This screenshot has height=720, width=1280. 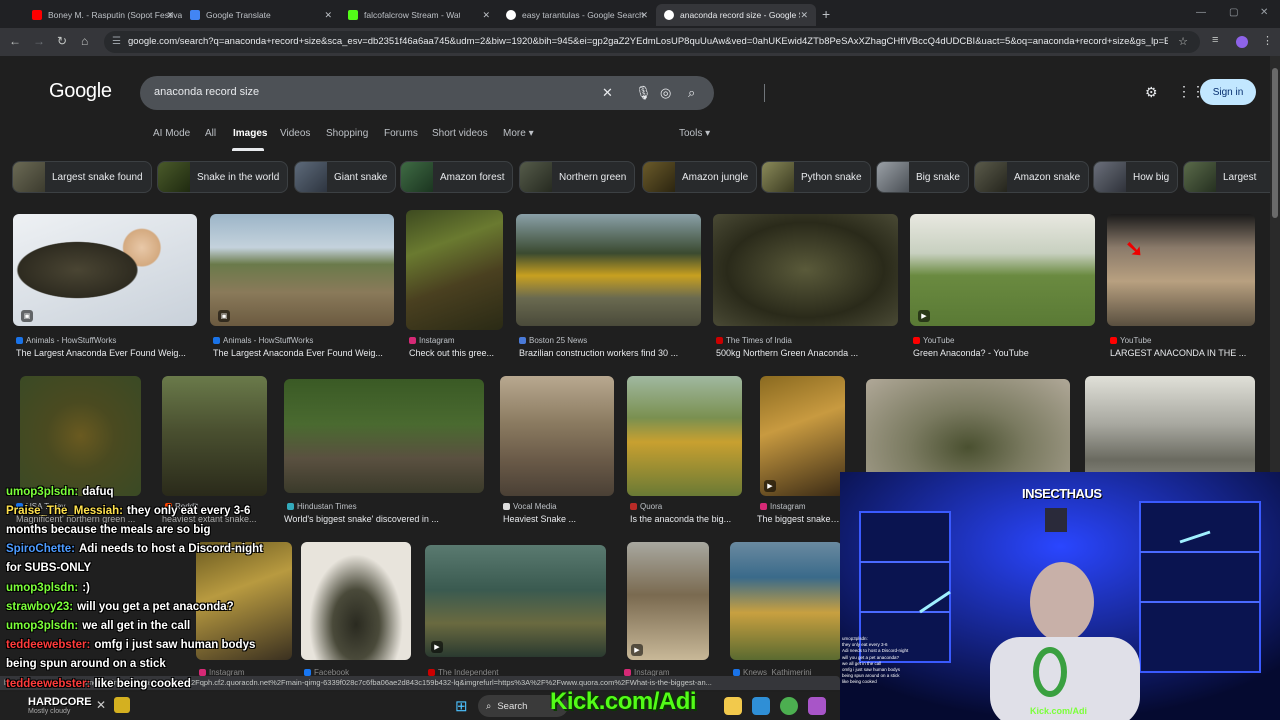 What do you see at coordinates (922, 177) in the screenshot?
I see `chip: Big snake` at bounding box center [922, 177].